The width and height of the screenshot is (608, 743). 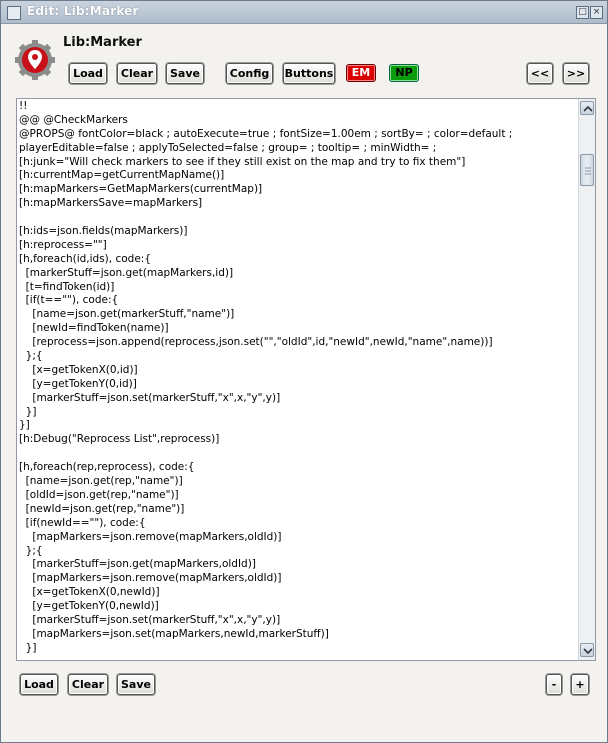 What do you see at coordinates (587, 650) in the screenshot?
I see `scroll-down-icon` at bounding box center [587, 650].